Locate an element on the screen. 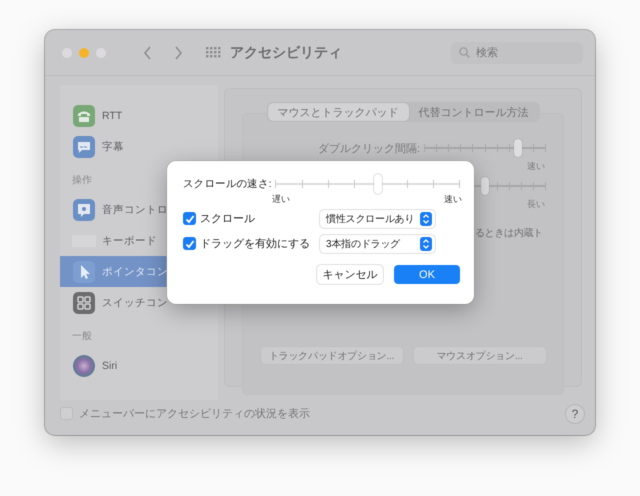 The height and width of the screenshot is (496, 640). popup-menu: 3本指のドラッグ is located at coordinates (377, 243).